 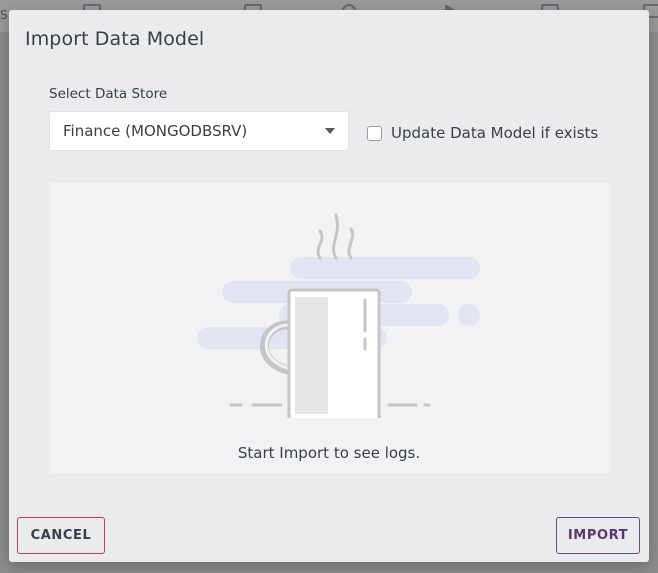 I want to click on import-button: IMPORT, so click(x=598, y=535).